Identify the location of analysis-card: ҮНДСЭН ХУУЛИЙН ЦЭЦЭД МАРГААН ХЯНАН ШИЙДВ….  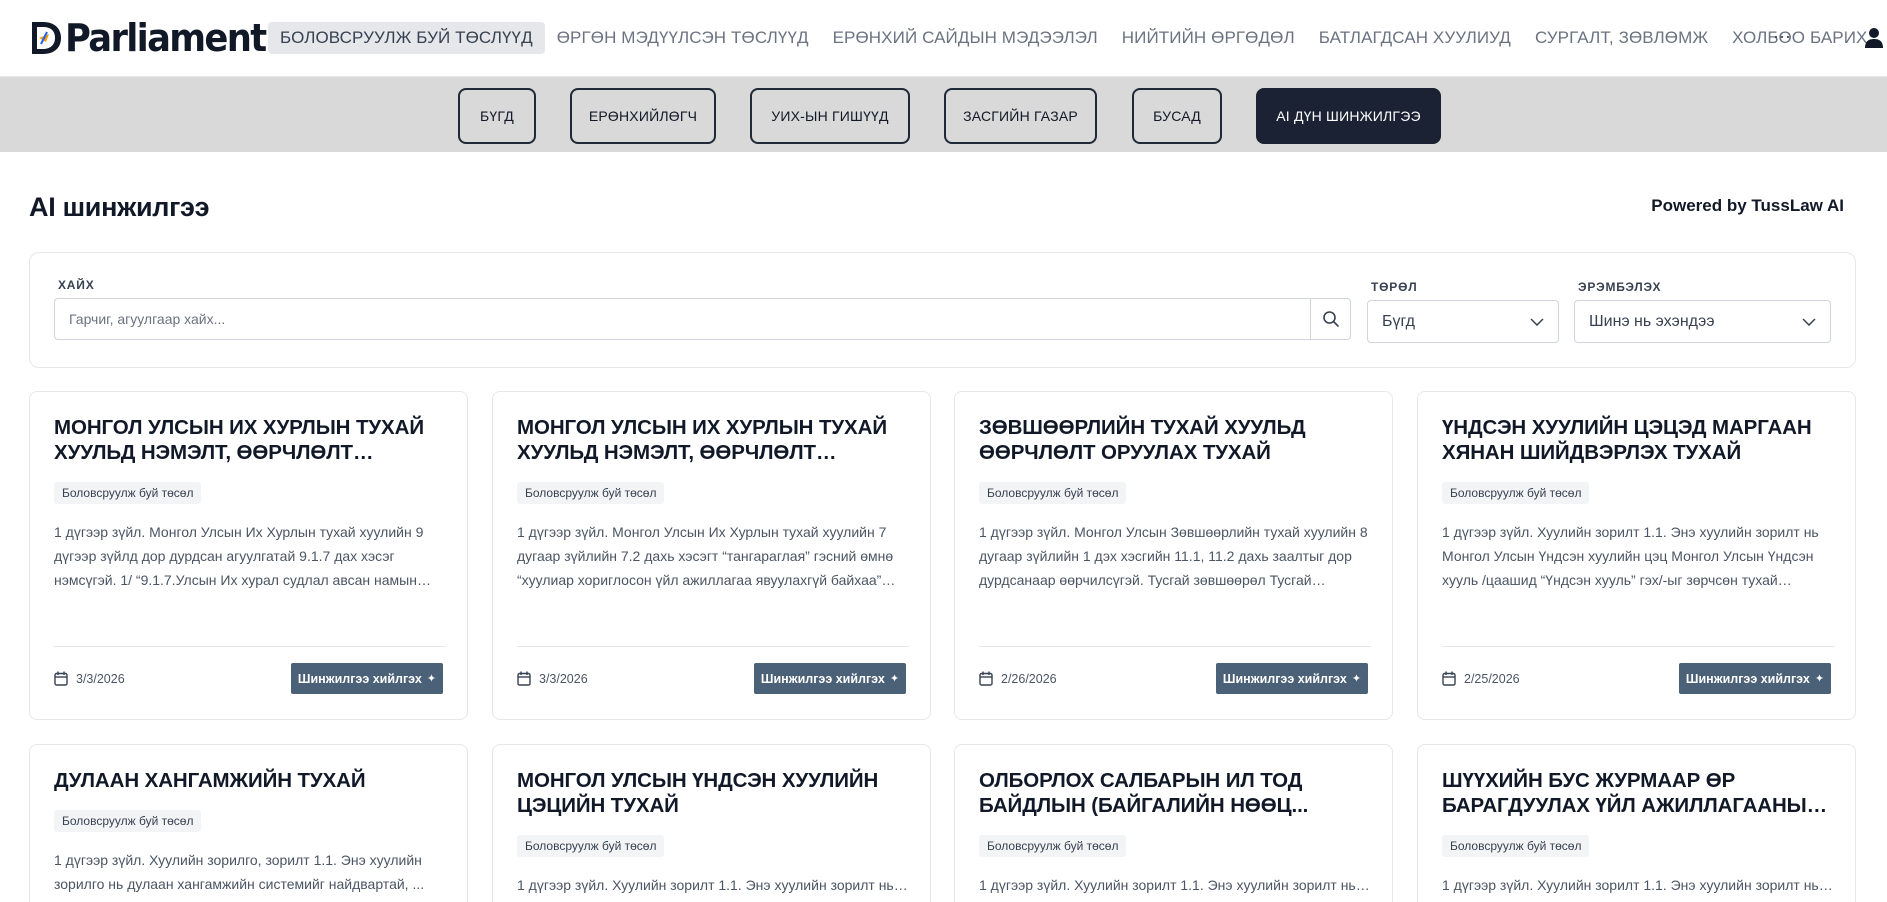
(1636, 555).